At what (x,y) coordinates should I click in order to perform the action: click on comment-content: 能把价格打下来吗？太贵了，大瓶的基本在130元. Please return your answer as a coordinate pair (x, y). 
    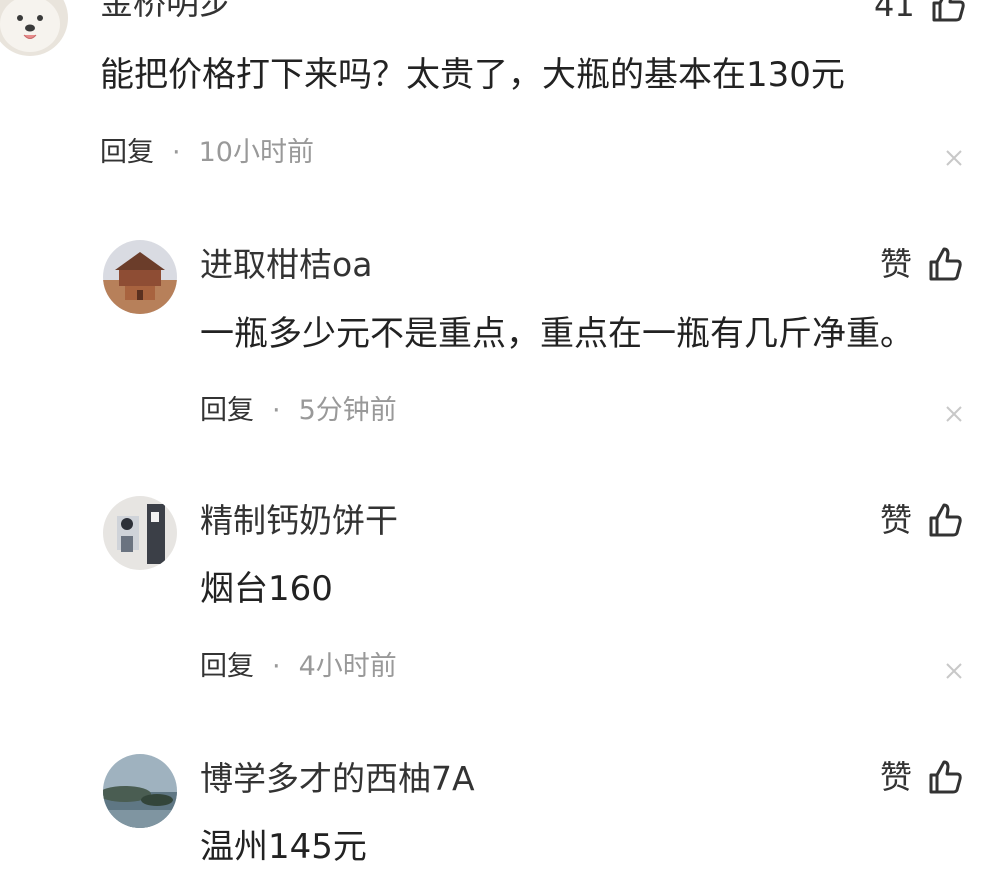
    Looking at the image, I should click on (472, 75).